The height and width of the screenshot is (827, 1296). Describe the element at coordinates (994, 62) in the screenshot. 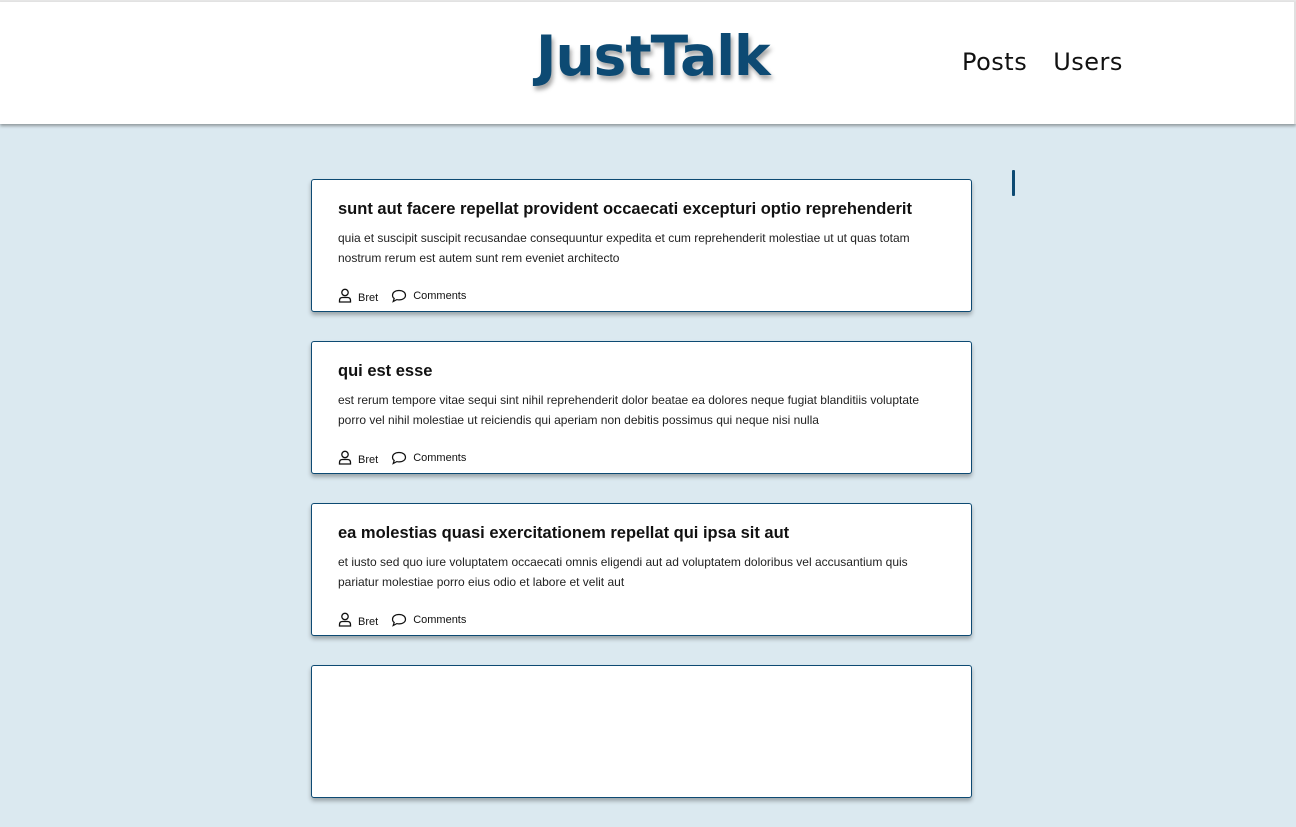

I see `nav-posts: Posts` at that location.